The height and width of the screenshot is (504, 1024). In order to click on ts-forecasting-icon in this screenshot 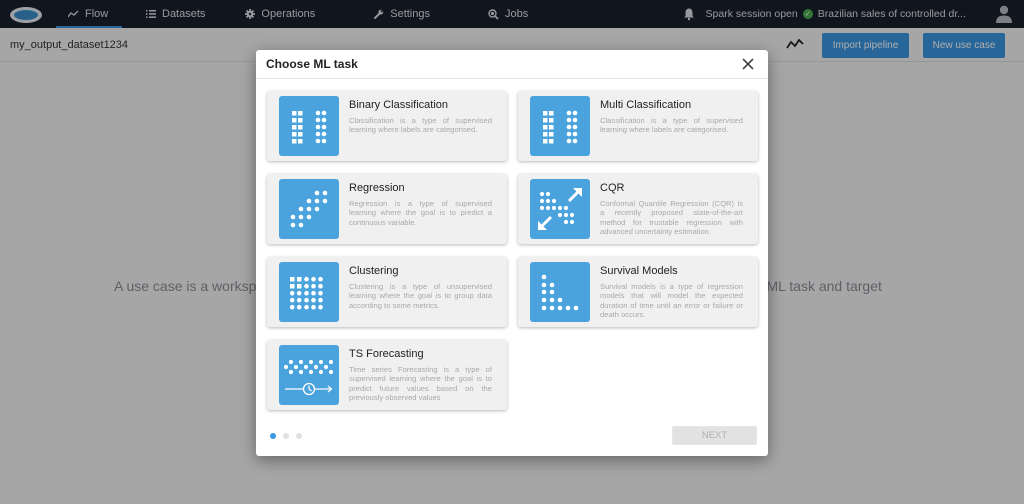, I will do `click(309, 375)`.